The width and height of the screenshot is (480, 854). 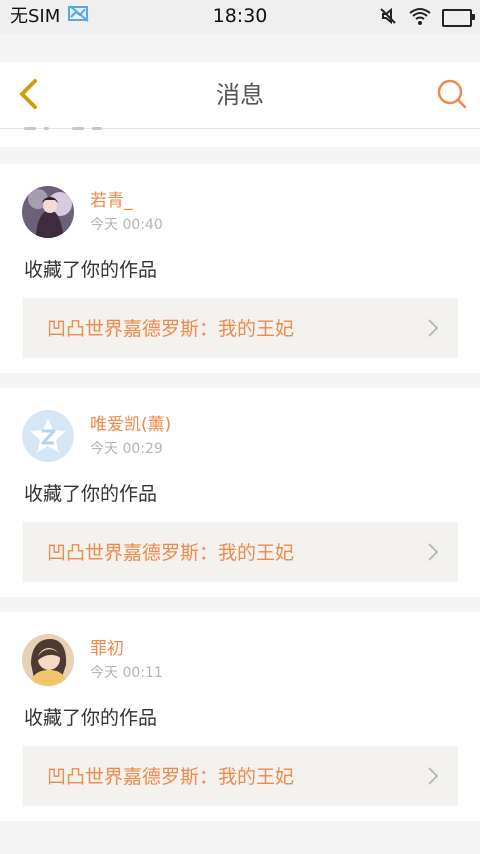 What do you see at coordinates (126, 225) in the screenshot?
I see `message-time: 今天 00:40` at bounding box center [126, 225].